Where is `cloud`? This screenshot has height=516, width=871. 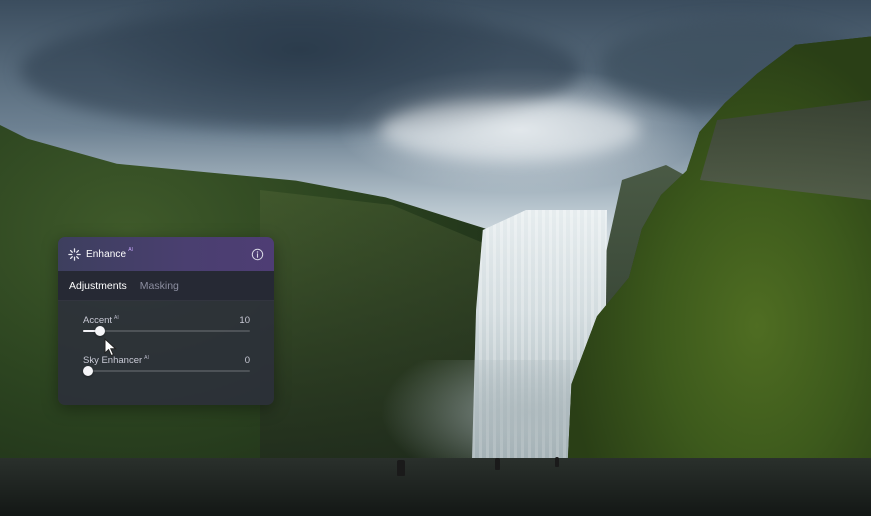 cloud is located at coordinates (510, 130).